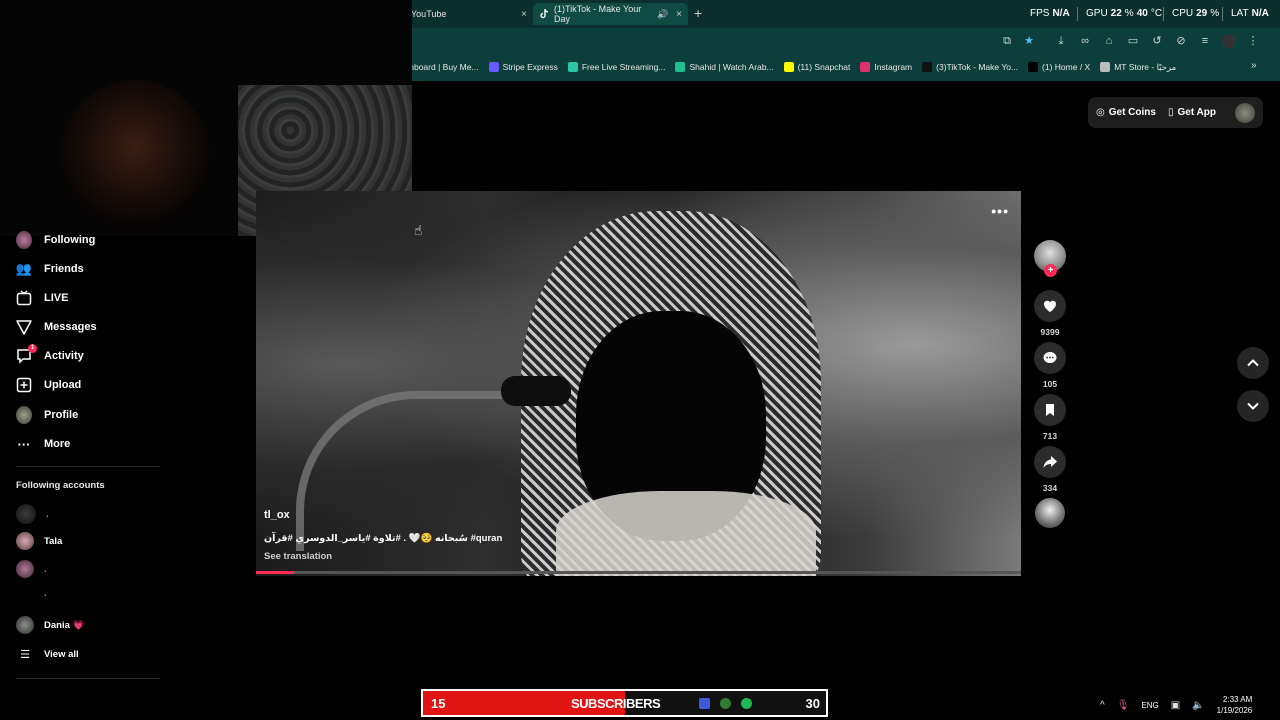  I want to click on follow-button: +, so click(1050, 270).